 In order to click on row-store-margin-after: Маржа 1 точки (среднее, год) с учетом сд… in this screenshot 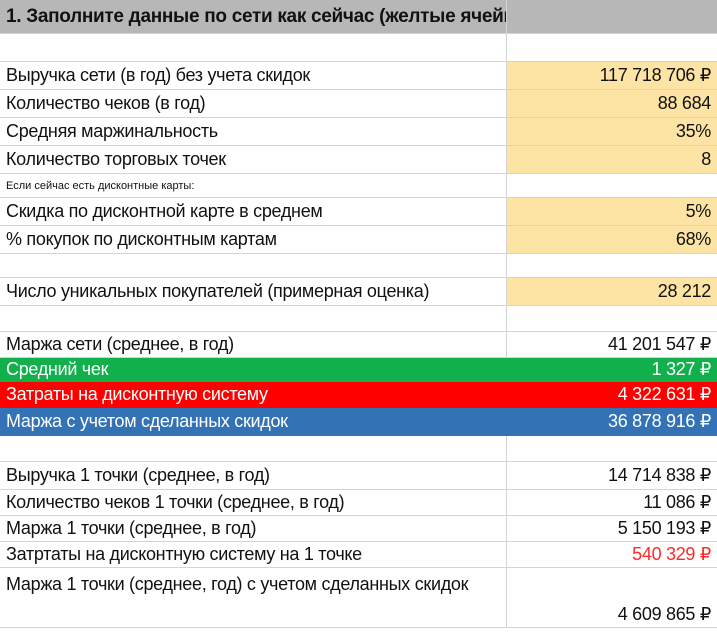, I will do `click(358, 598)`.